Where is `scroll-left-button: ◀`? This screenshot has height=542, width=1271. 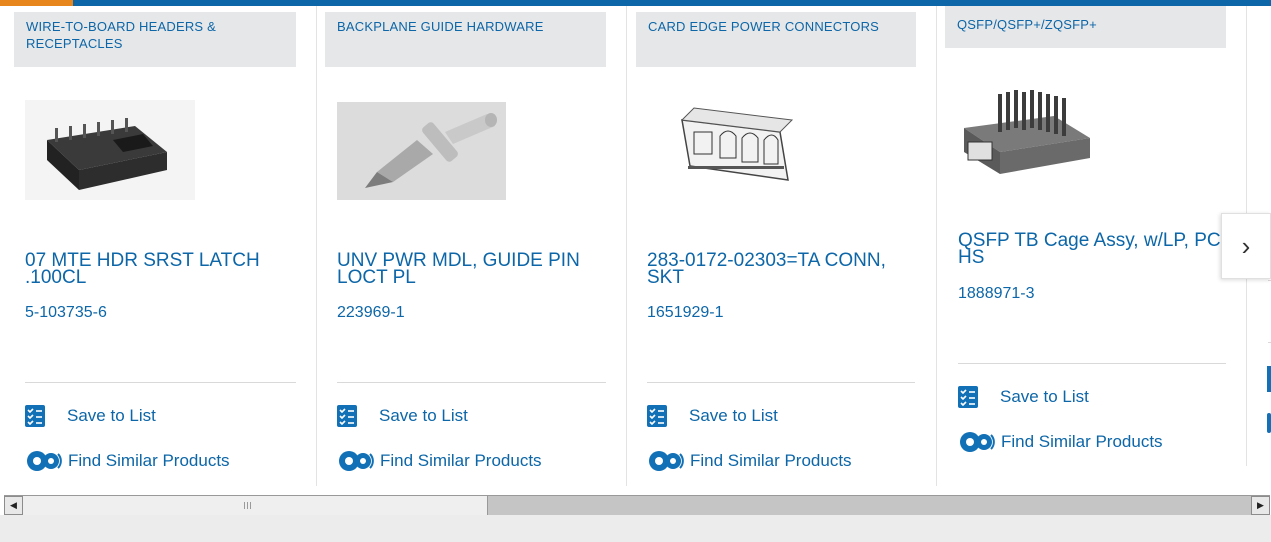
scroll-left-button: ◀ is located at coordinates (13, 505).